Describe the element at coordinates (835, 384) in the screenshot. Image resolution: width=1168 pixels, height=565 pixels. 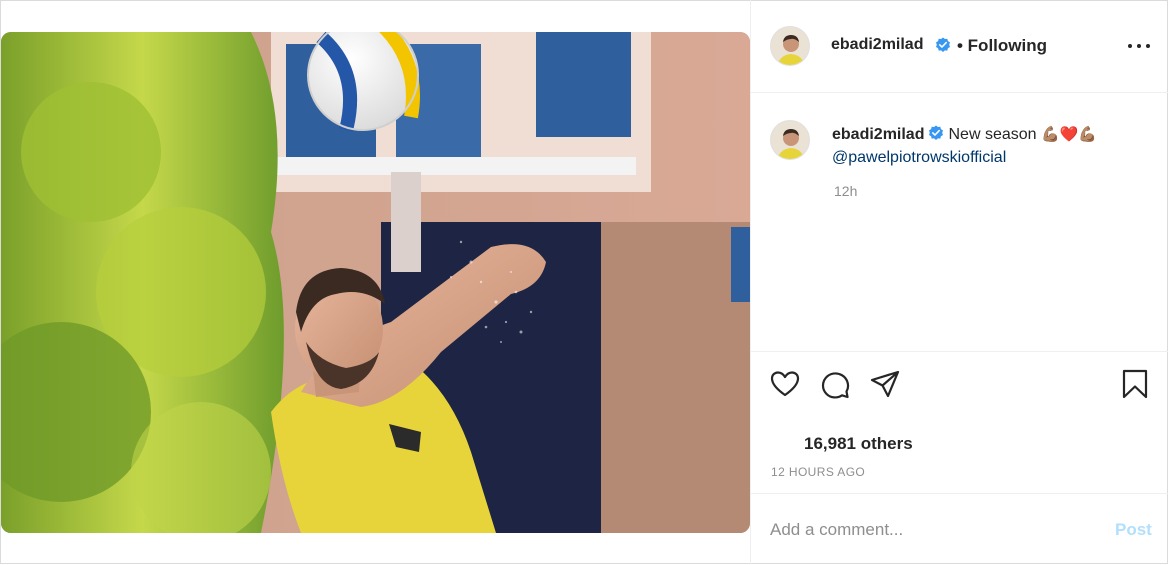
I see `comment-icon` at that location.